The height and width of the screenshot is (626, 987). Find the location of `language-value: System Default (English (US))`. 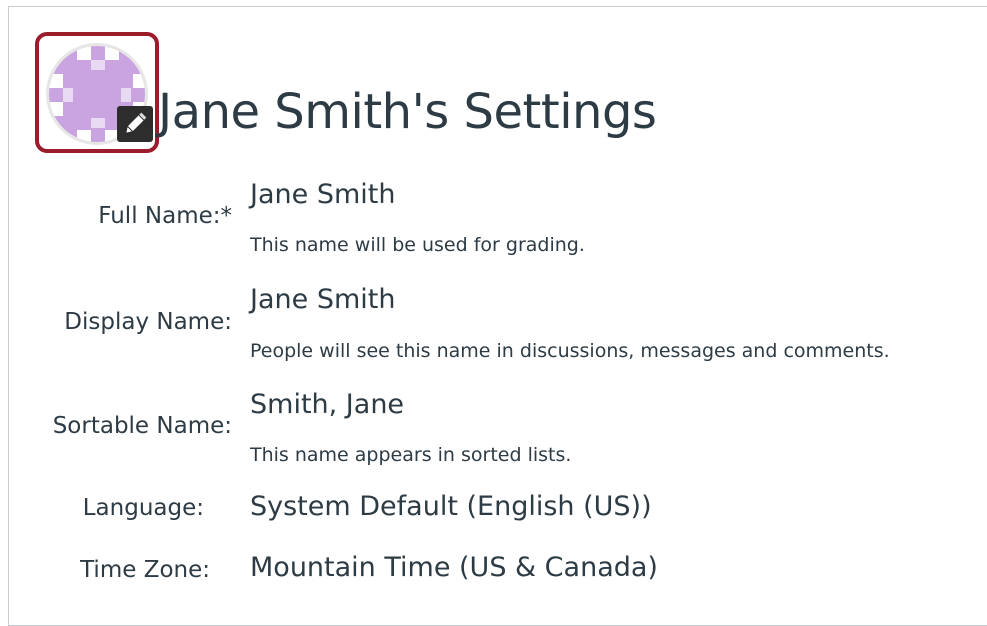

language-value: System Default (English (US)) is located at coordinates (451, 506).